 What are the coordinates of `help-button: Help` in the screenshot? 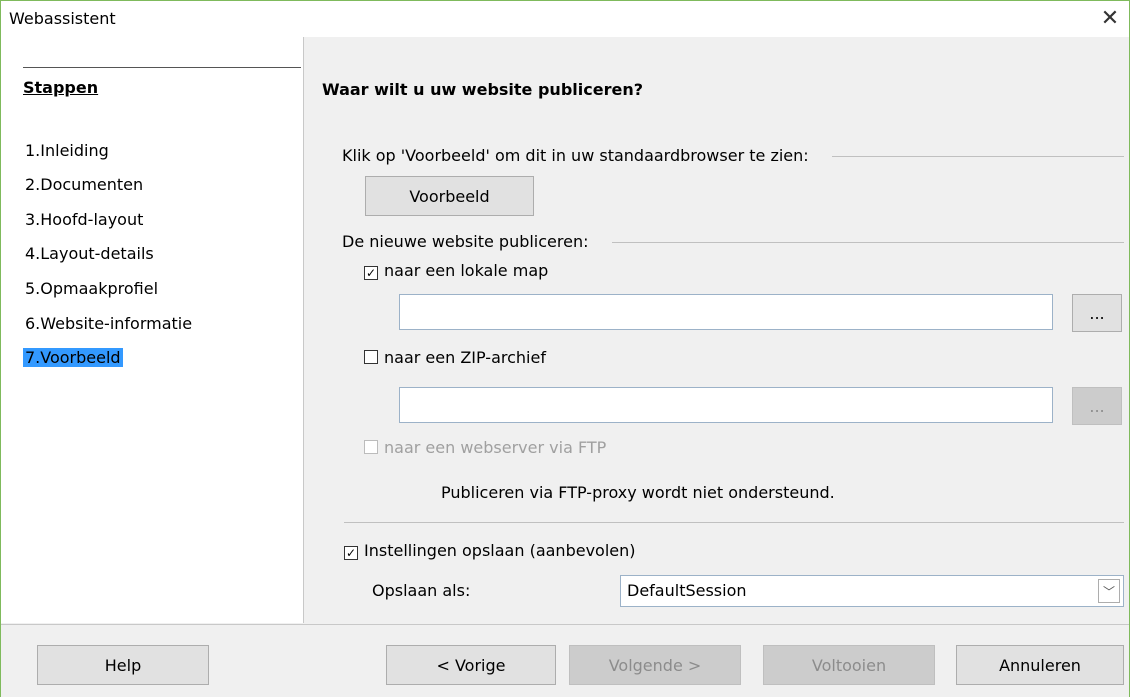 It's located at (123, 665).